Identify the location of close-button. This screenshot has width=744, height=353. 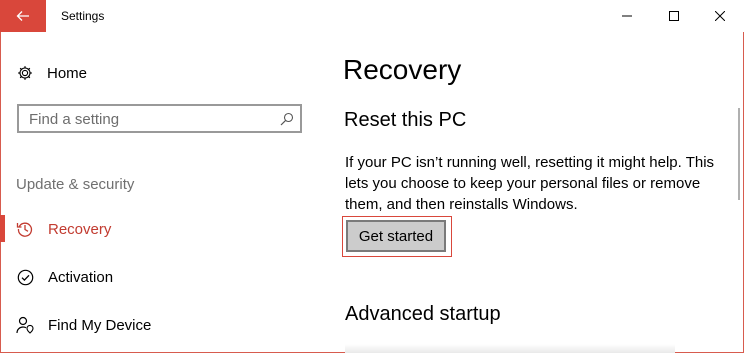
(720, 16).